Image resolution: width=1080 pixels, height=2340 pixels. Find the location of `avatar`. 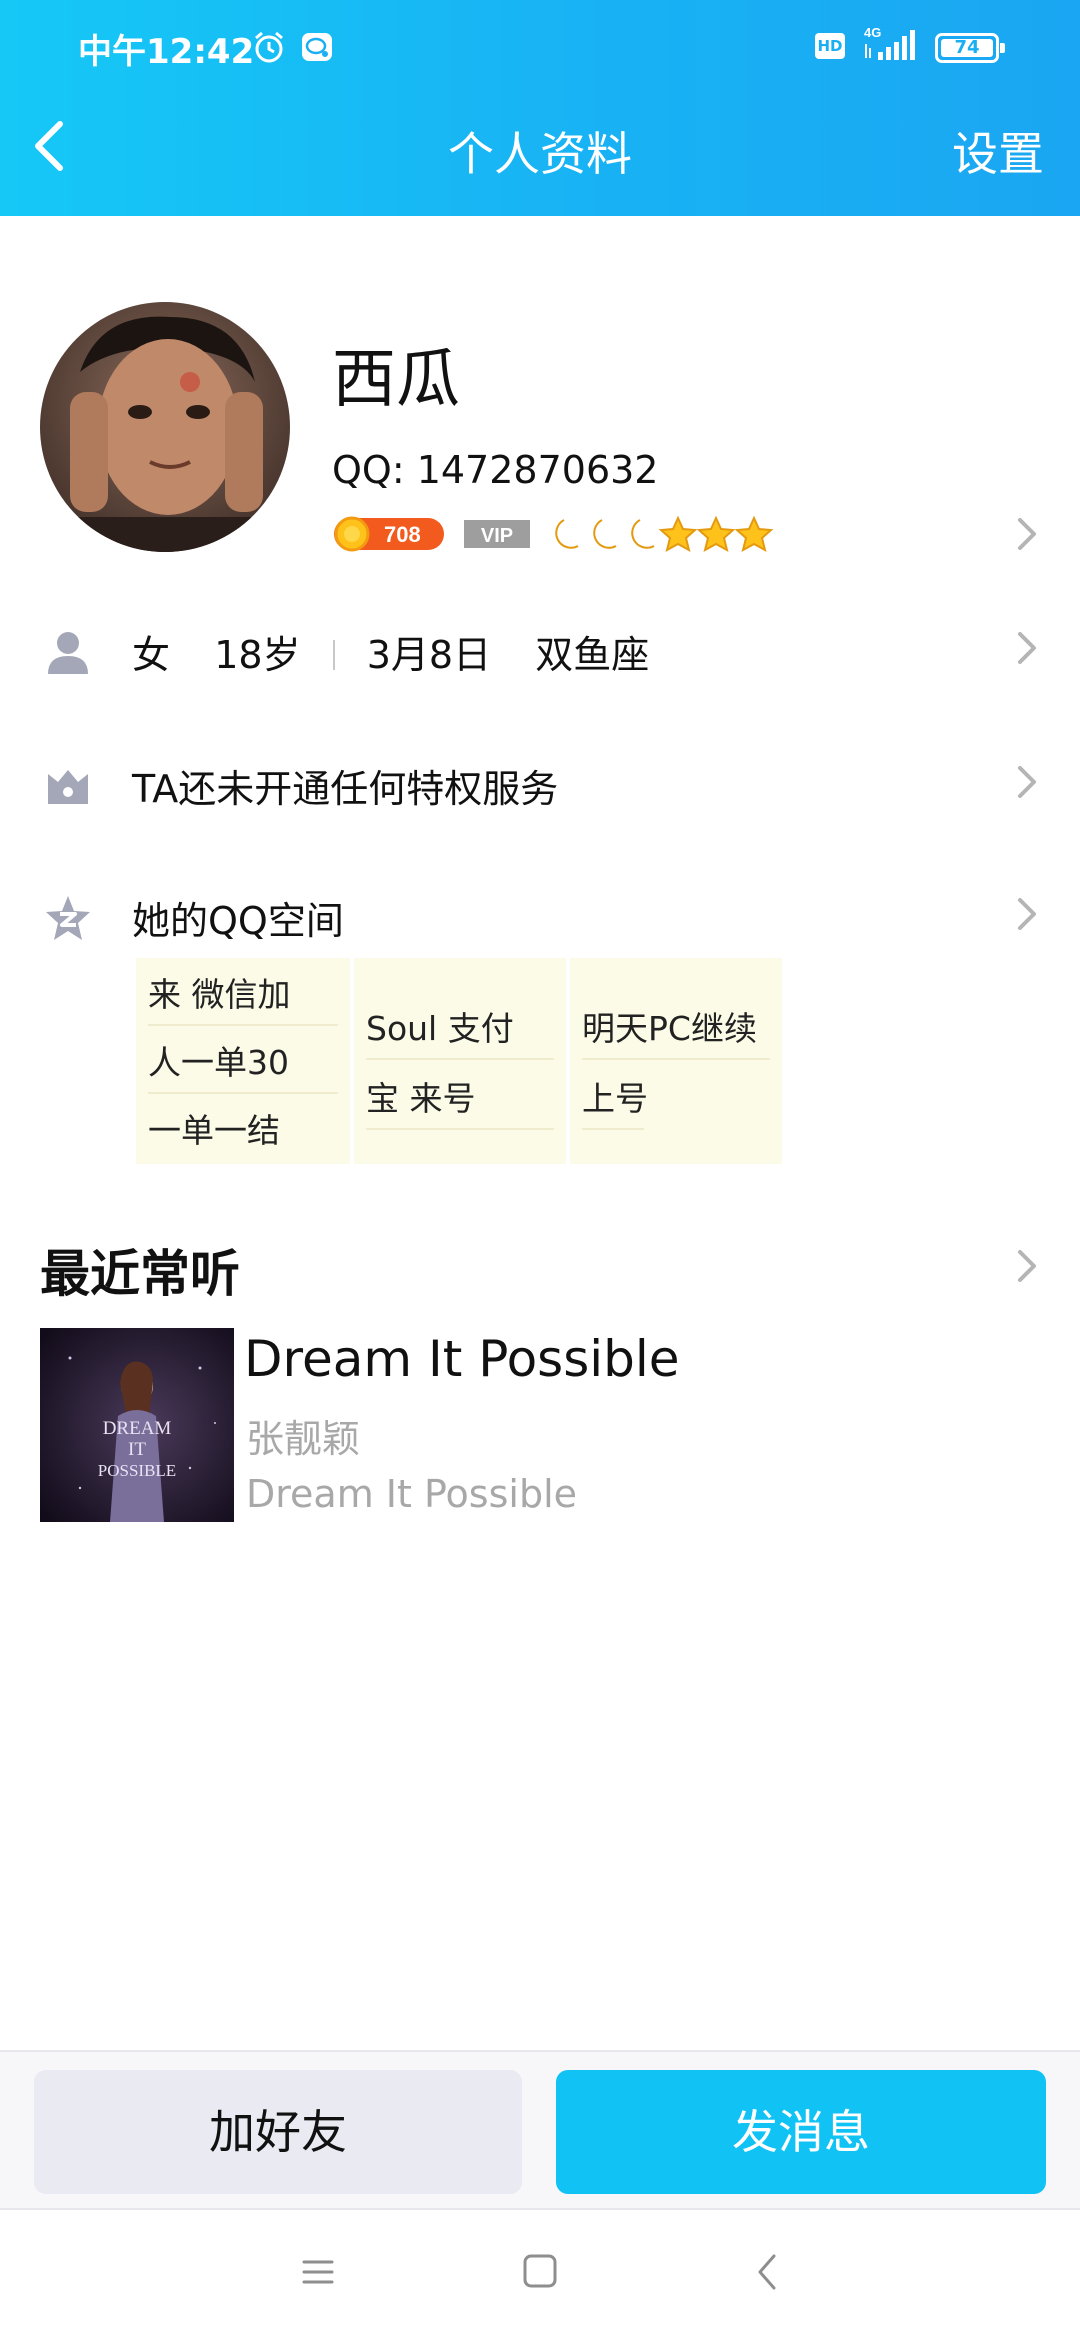

avatar is located at coordinates (165, 427).